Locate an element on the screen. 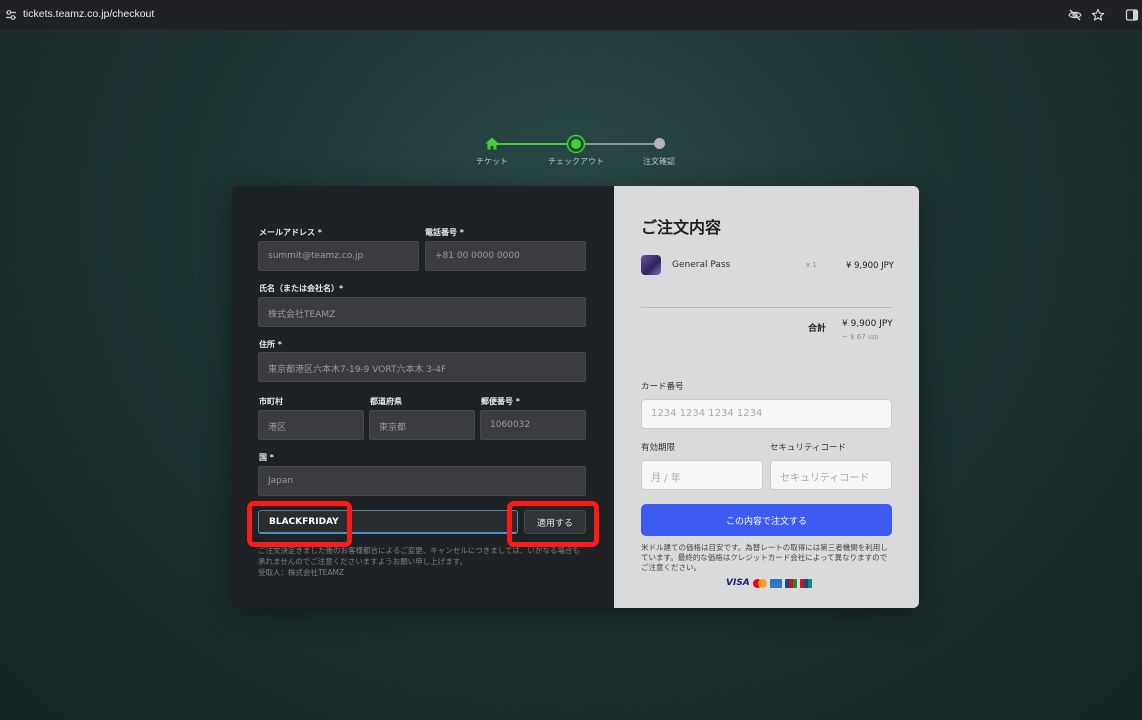 The width and height of the screenshot is (1142, 720). step-connector-done is located at coordinates (534, 144).